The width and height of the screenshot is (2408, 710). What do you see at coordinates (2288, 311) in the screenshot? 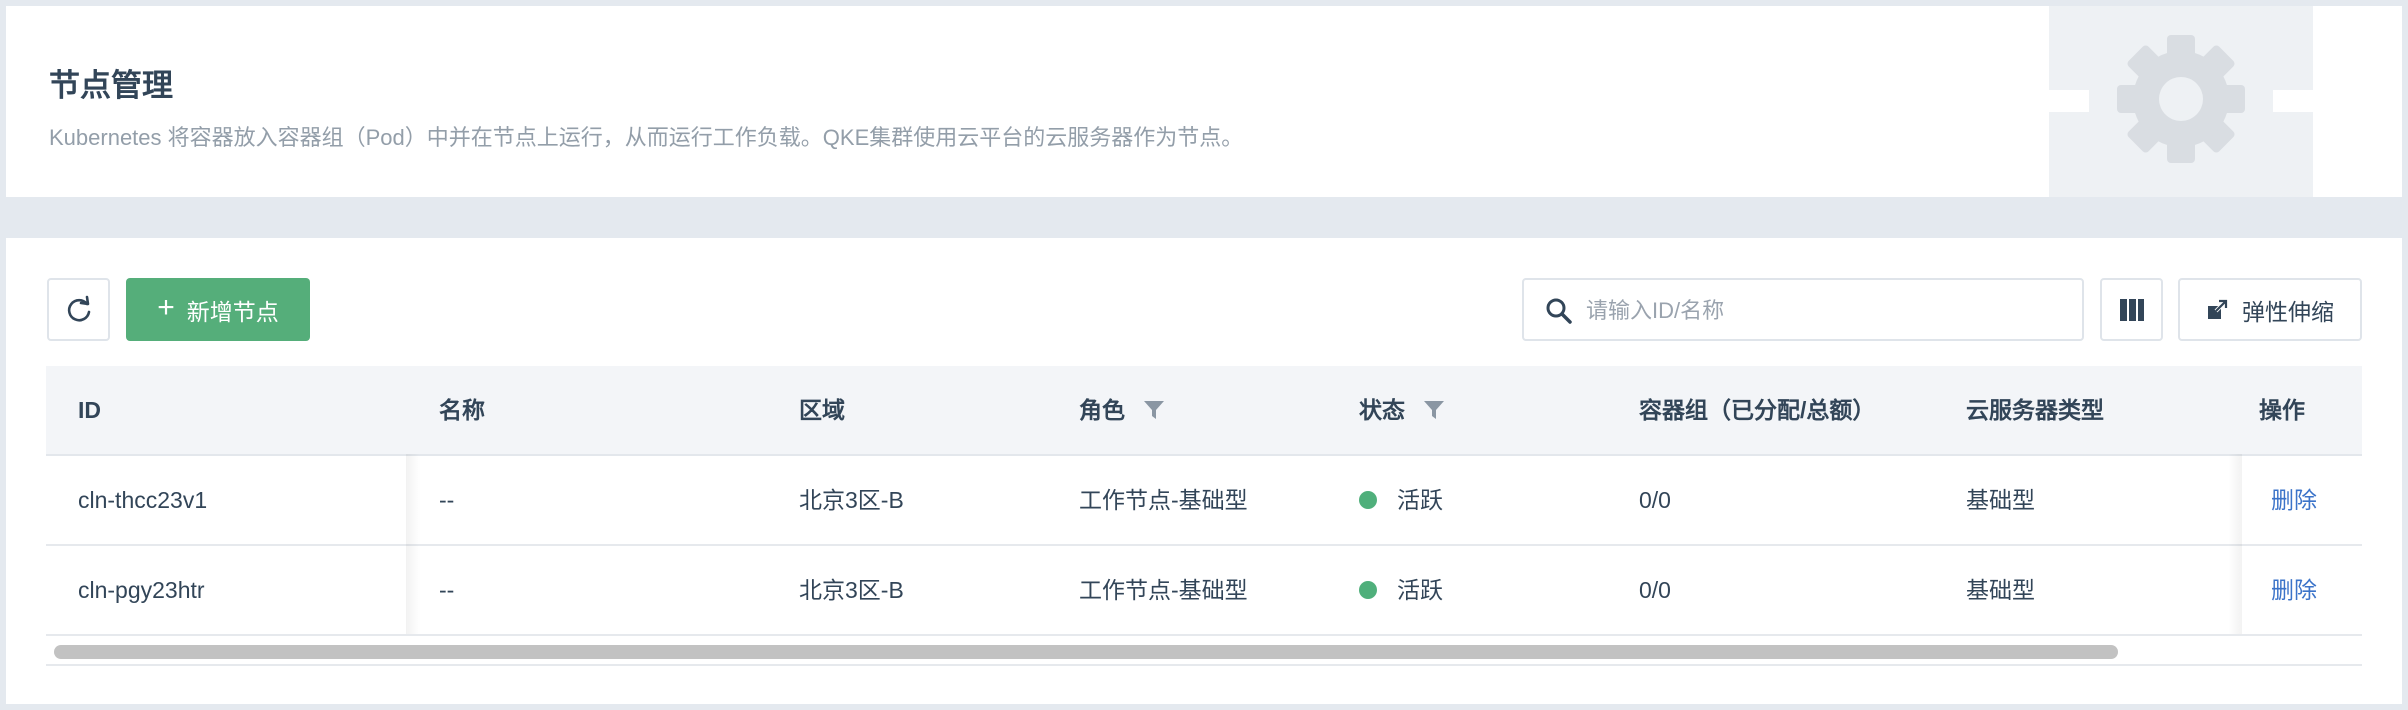
I see `auto-scaling-label: 弹性伸缩` at bounding box center [2288, 311].